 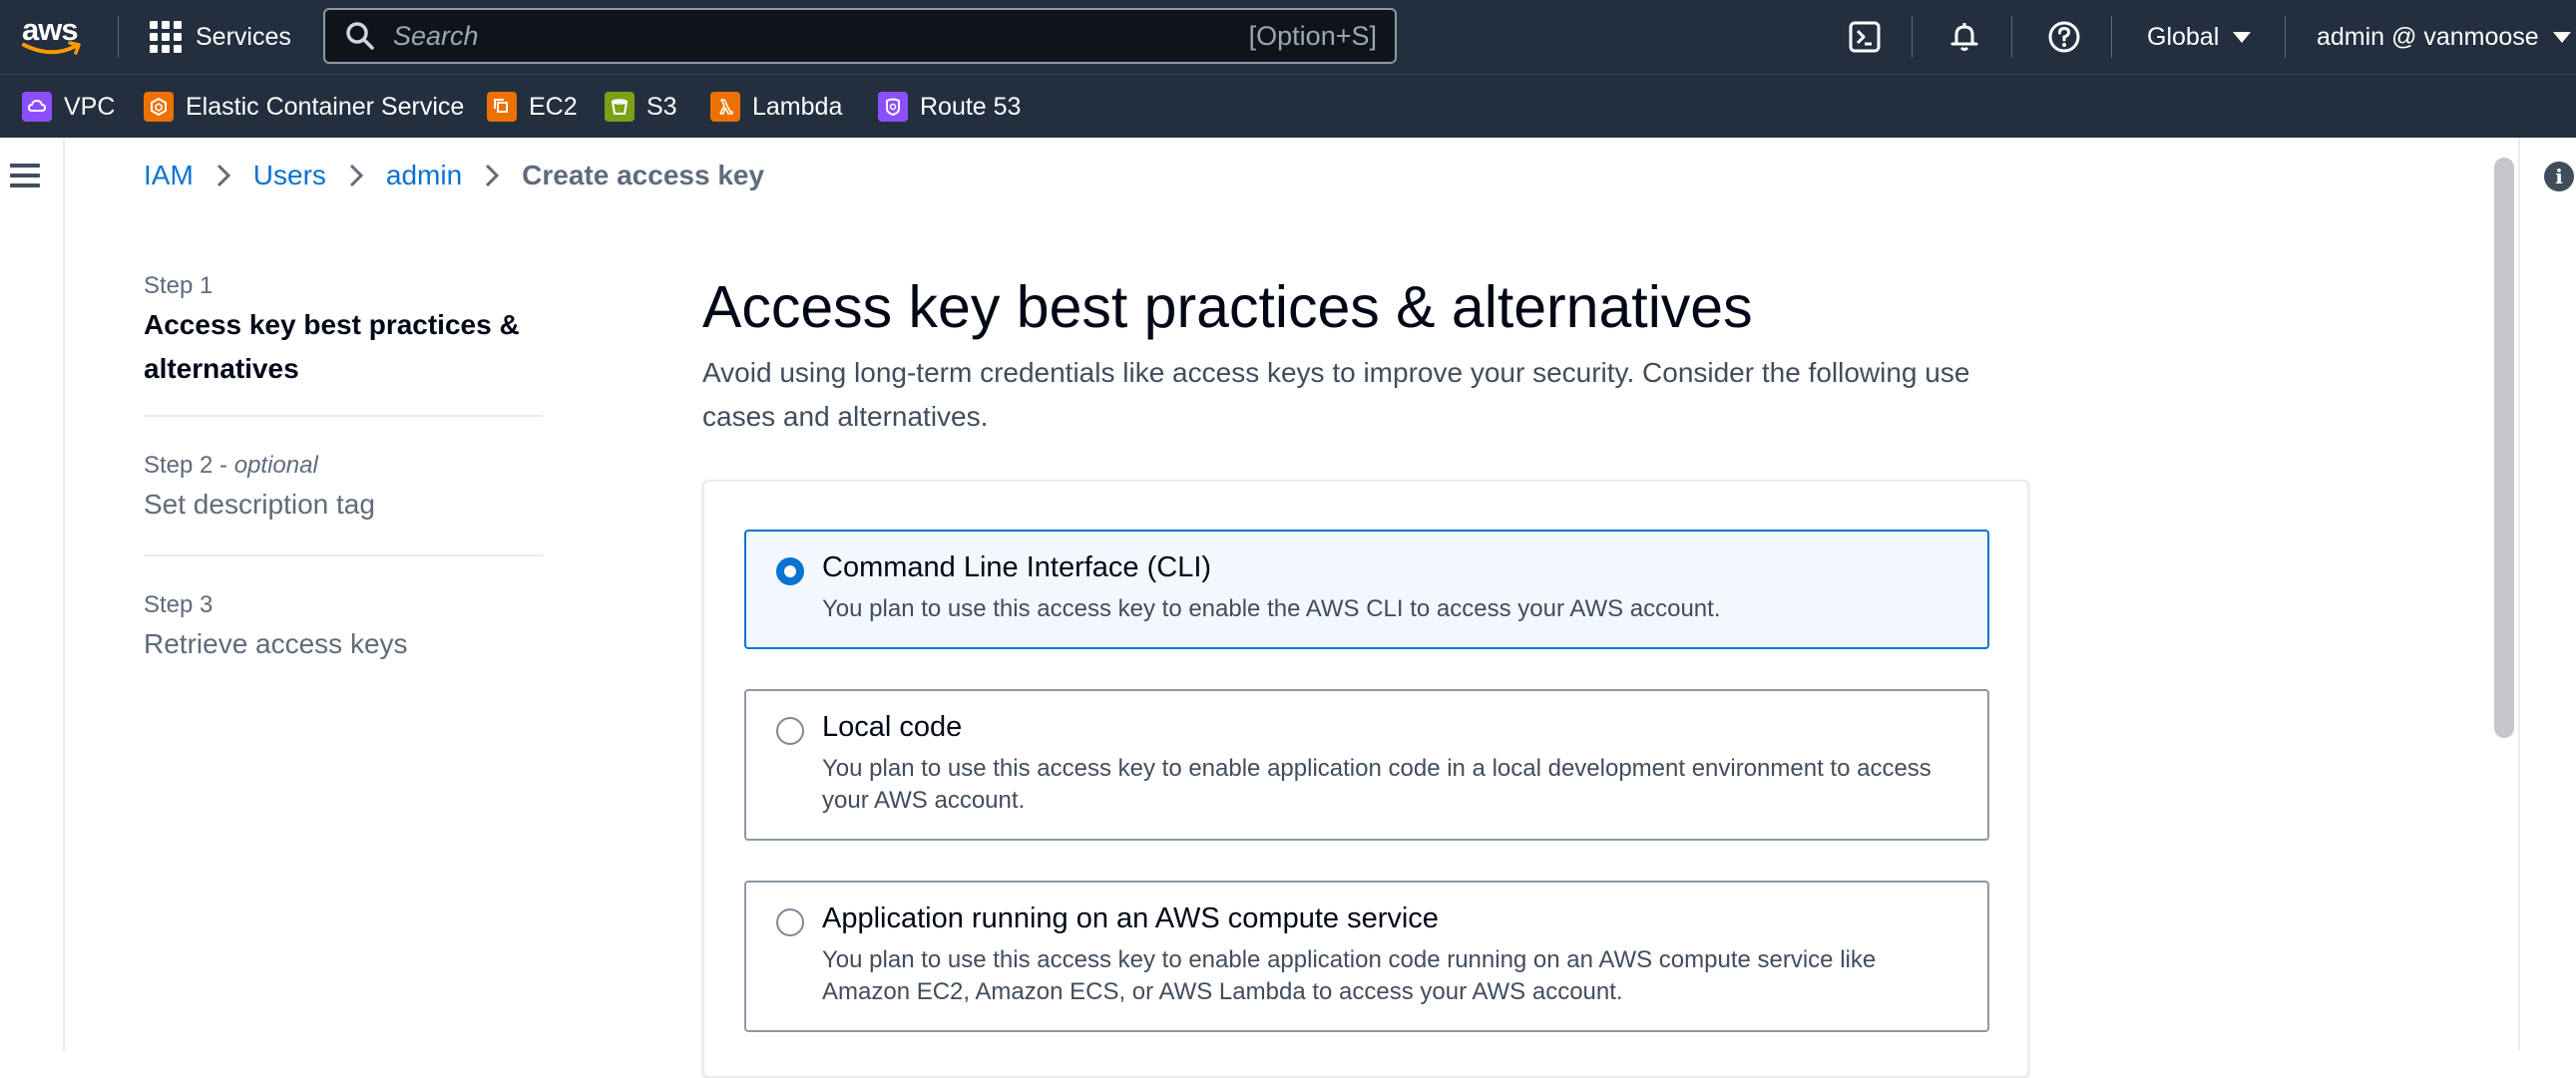 I want to click on top-navigation: aws Services [Option+S], so click(x=1288, y=37).